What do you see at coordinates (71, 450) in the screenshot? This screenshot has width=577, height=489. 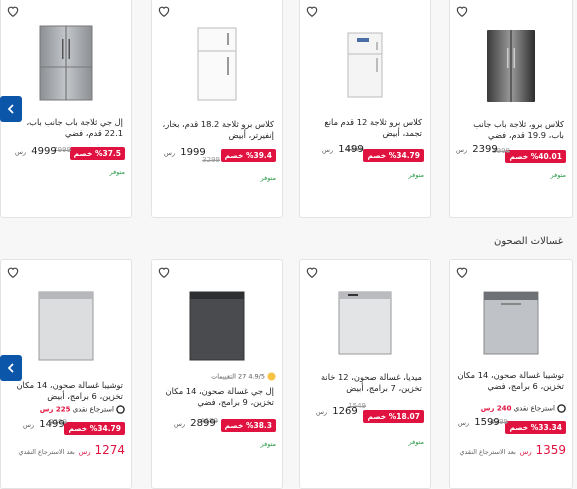 I see `price-after-cashback: 1274 رس بعد الاسترجاع النقدي` at bounding box center [71, 450].